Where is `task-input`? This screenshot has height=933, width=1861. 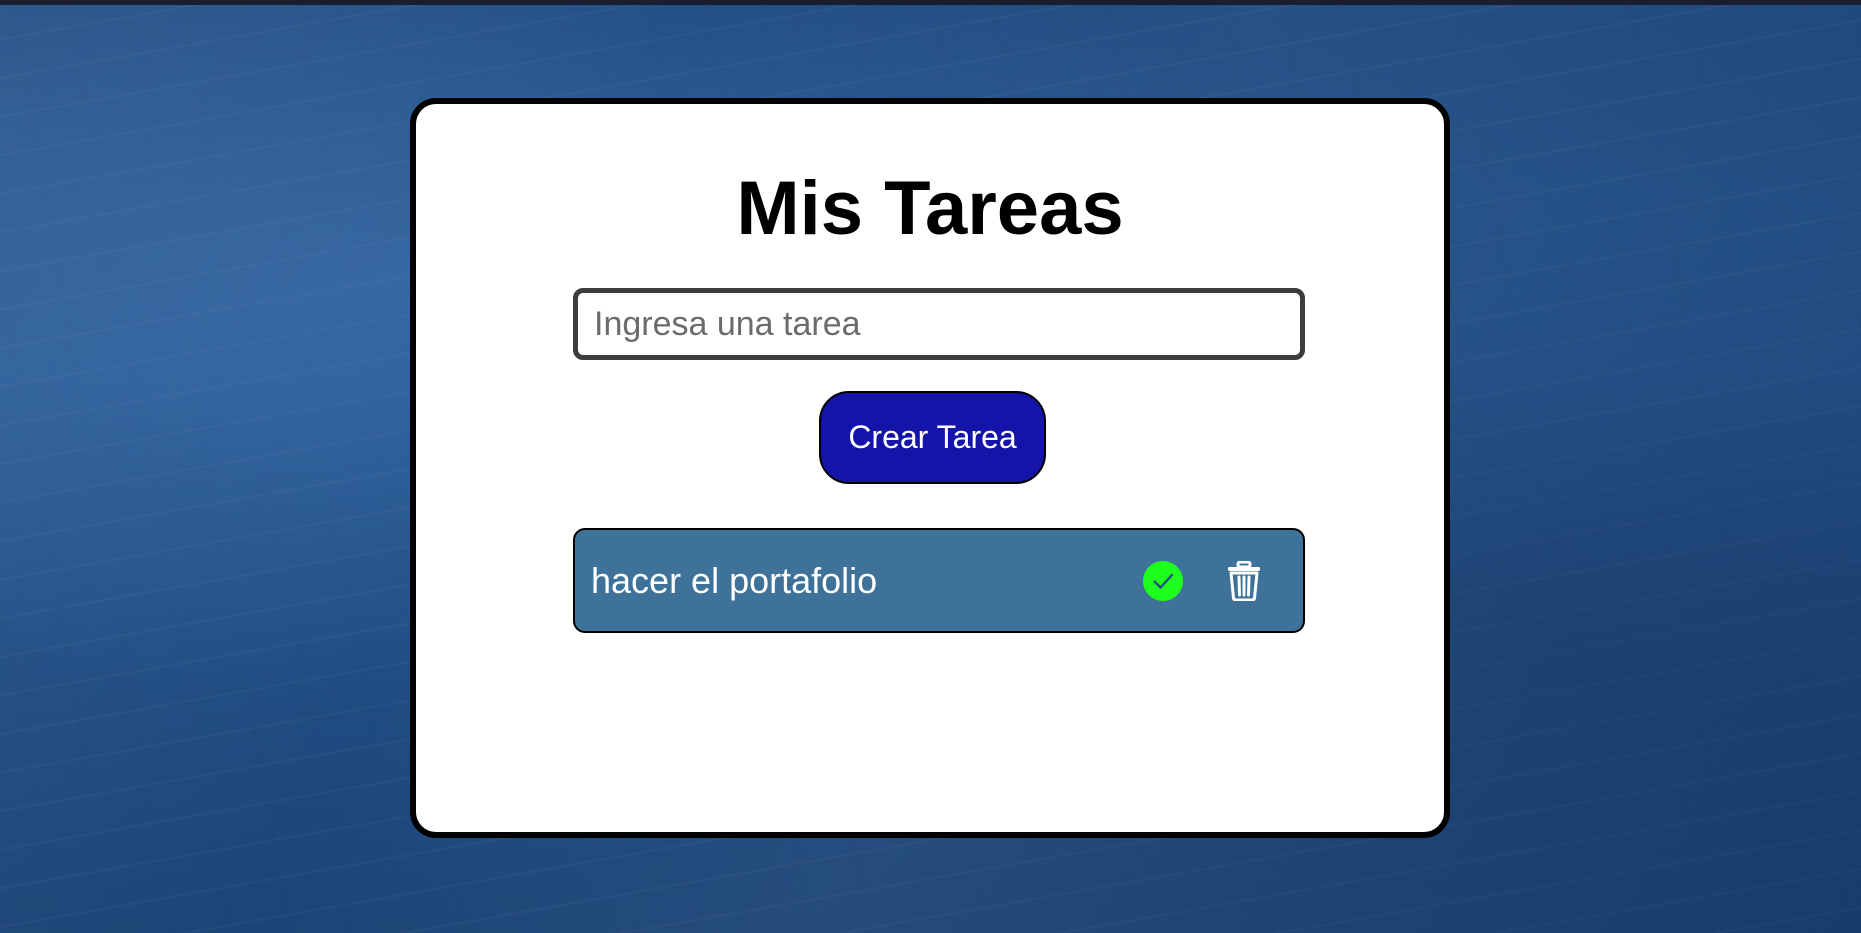
task-input is located at coordinates (939, 324).